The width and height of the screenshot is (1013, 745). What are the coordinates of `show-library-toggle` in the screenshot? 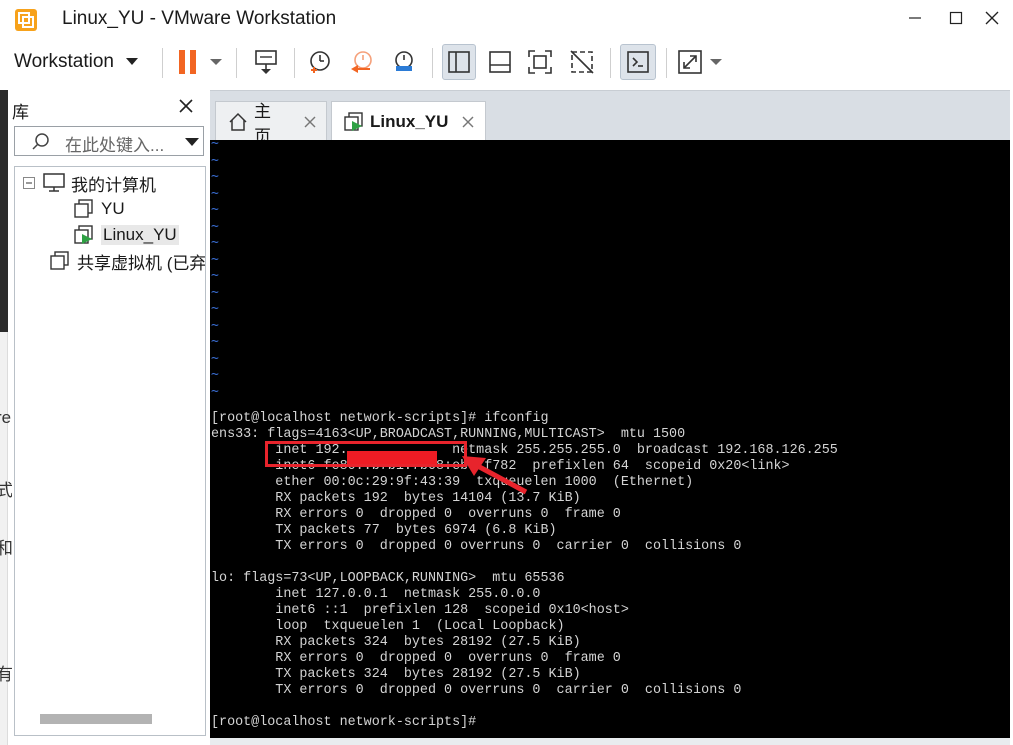 It's located at (459, 62).